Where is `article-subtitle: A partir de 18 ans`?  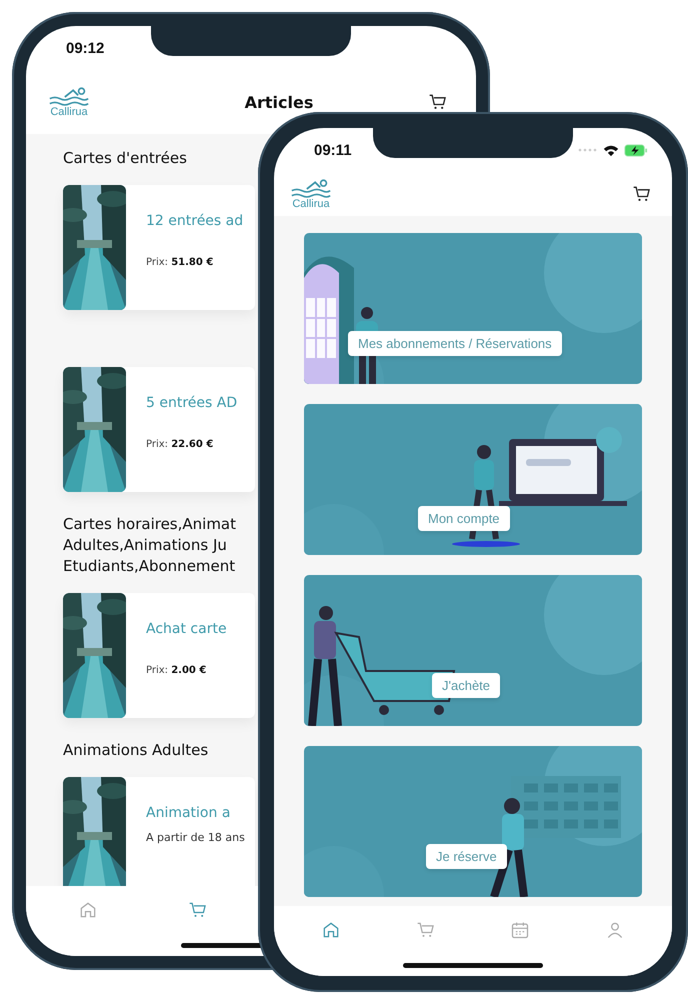 article-subtitle: A partir de 18 ans is located at coordinates (195, 837).